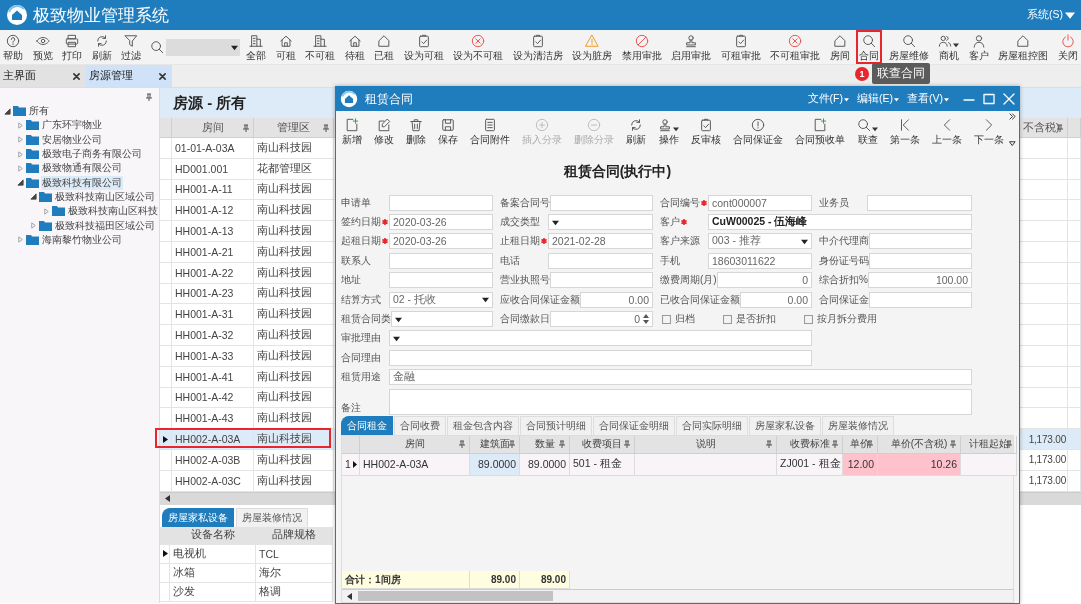  I want to click on overflow-icon, so click(1012, 116).